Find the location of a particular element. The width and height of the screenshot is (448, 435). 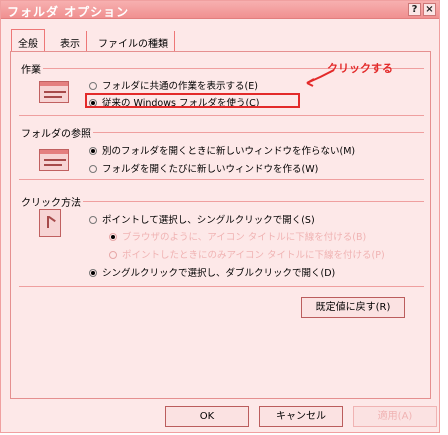

click-group-title: クリック方法 is located at coordinates (51, 201).